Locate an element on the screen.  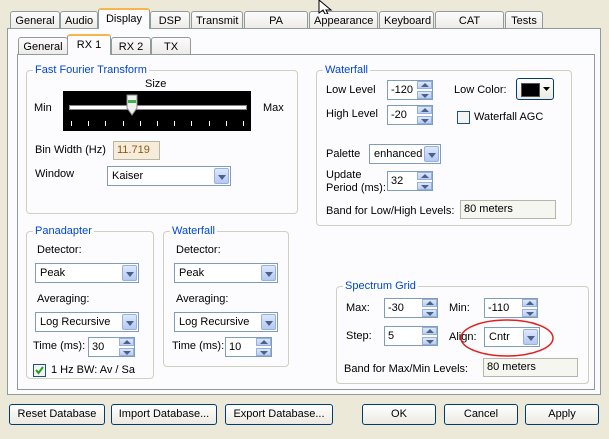
subtab-general: General is located at coordinates (43, 46).